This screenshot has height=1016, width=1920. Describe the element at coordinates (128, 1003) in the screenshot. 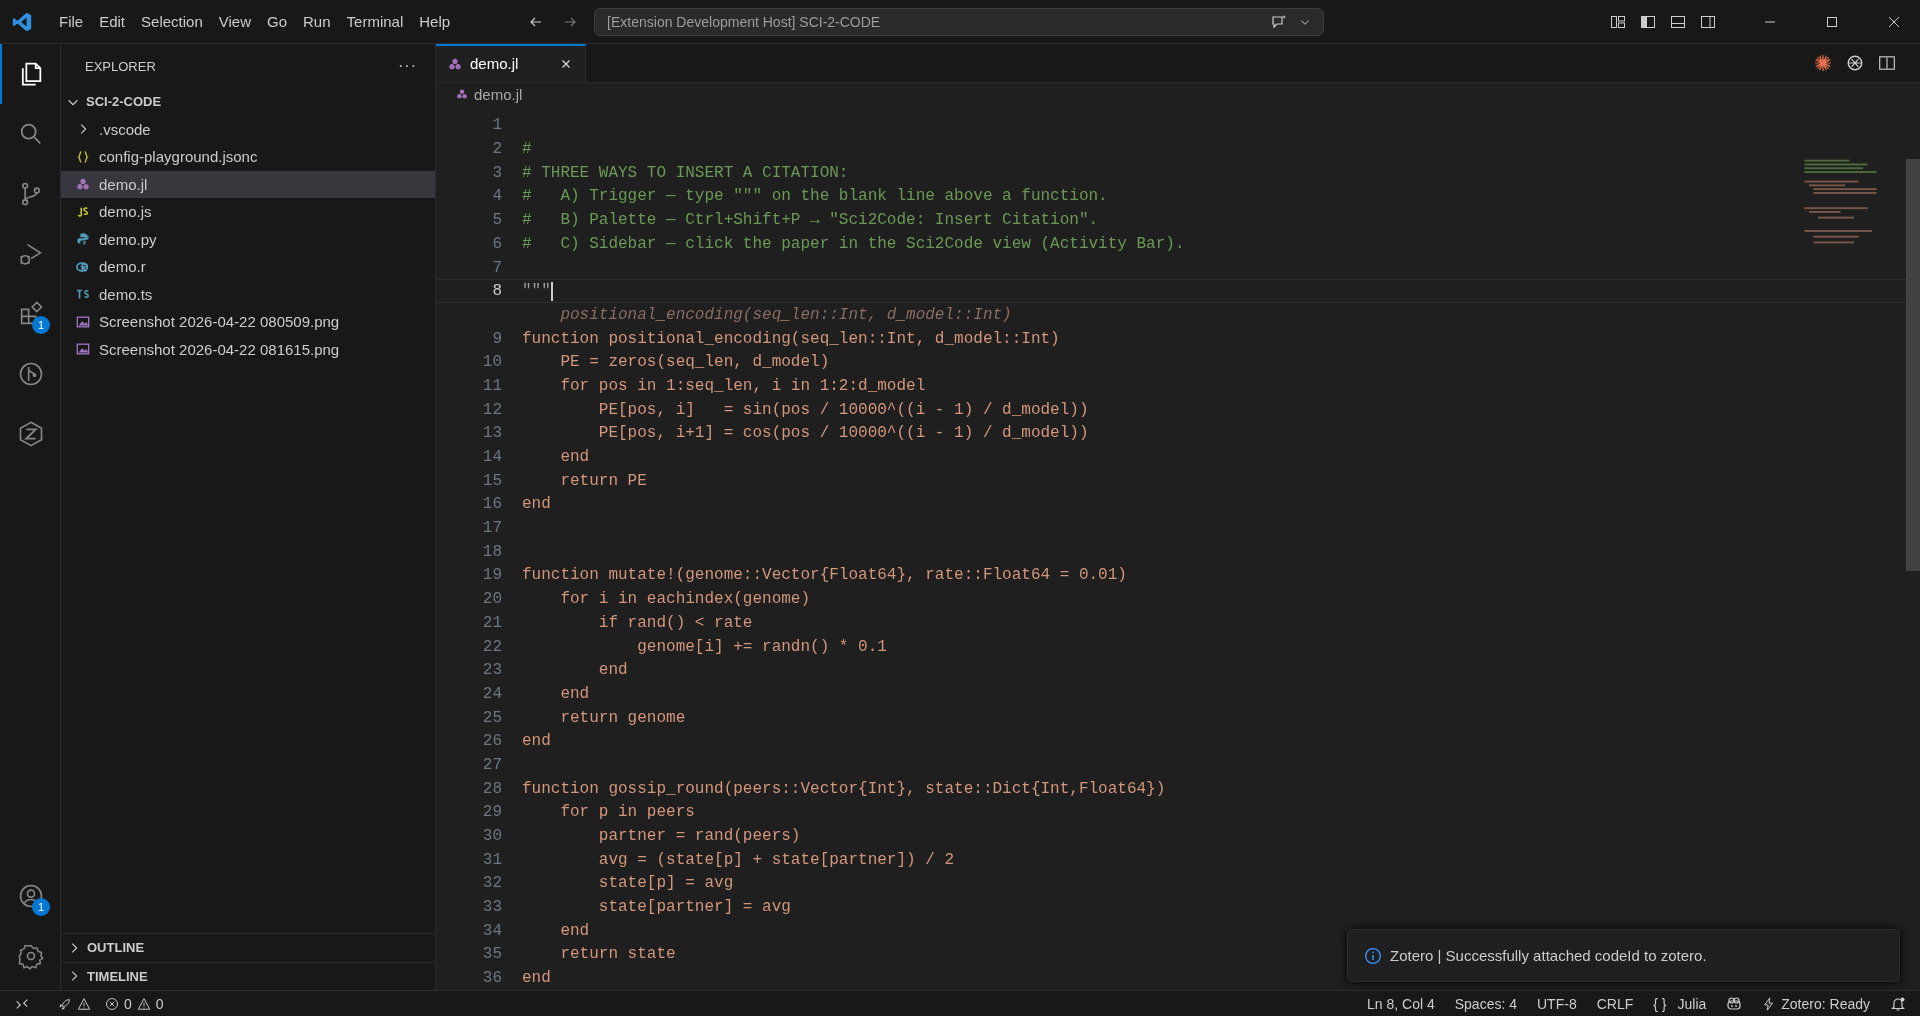

I see `error-count: 0` at that location.